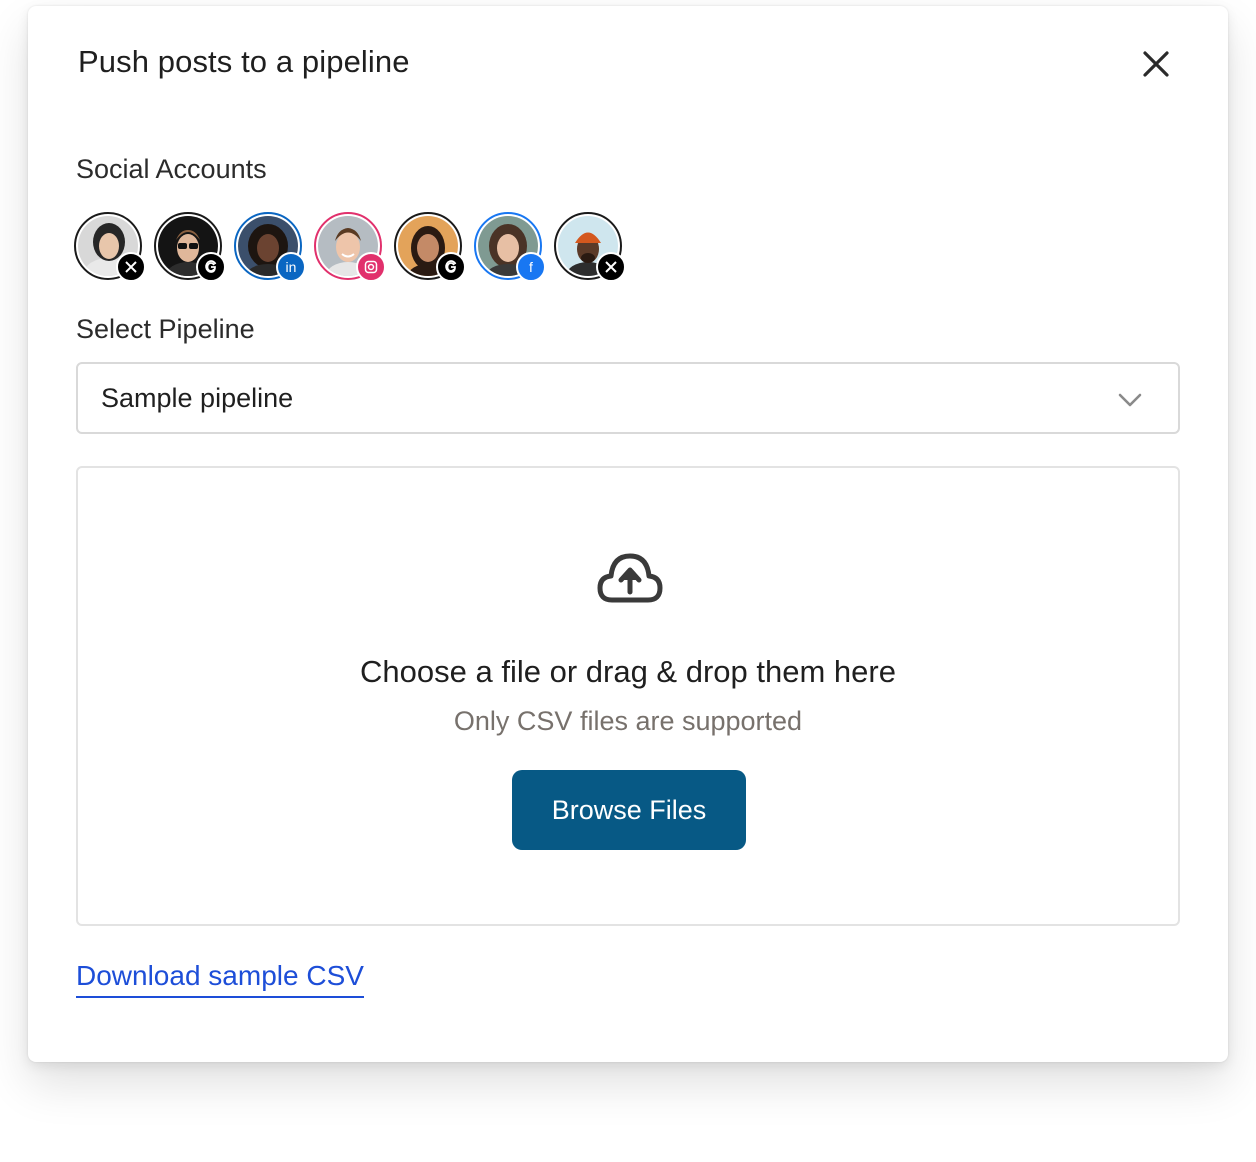 The image size is (1256, 1162). What do you see at coordinates (350, 247) in the screenshot?
I see `account-avatar-instagram` at bounding box center [350, 247].